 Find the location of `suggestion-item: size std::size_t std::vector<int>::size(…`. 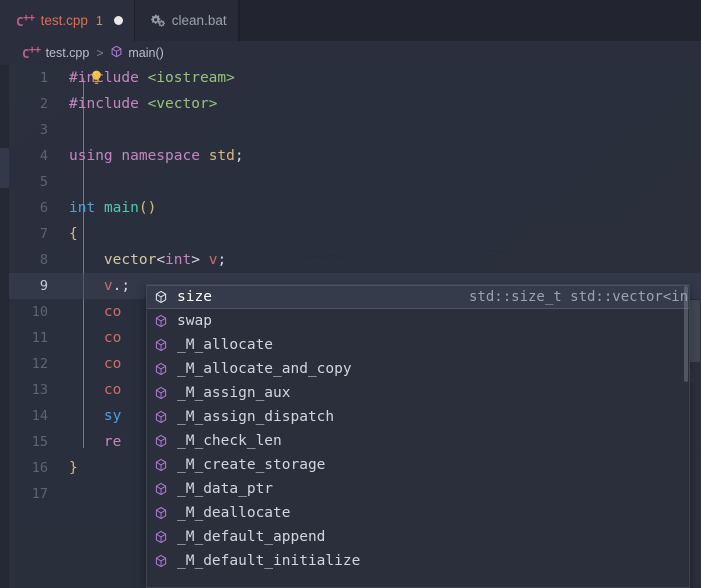

suggestion-item: size std::size_t std::vector<int>::size(… is located at coordinates (418, 297).